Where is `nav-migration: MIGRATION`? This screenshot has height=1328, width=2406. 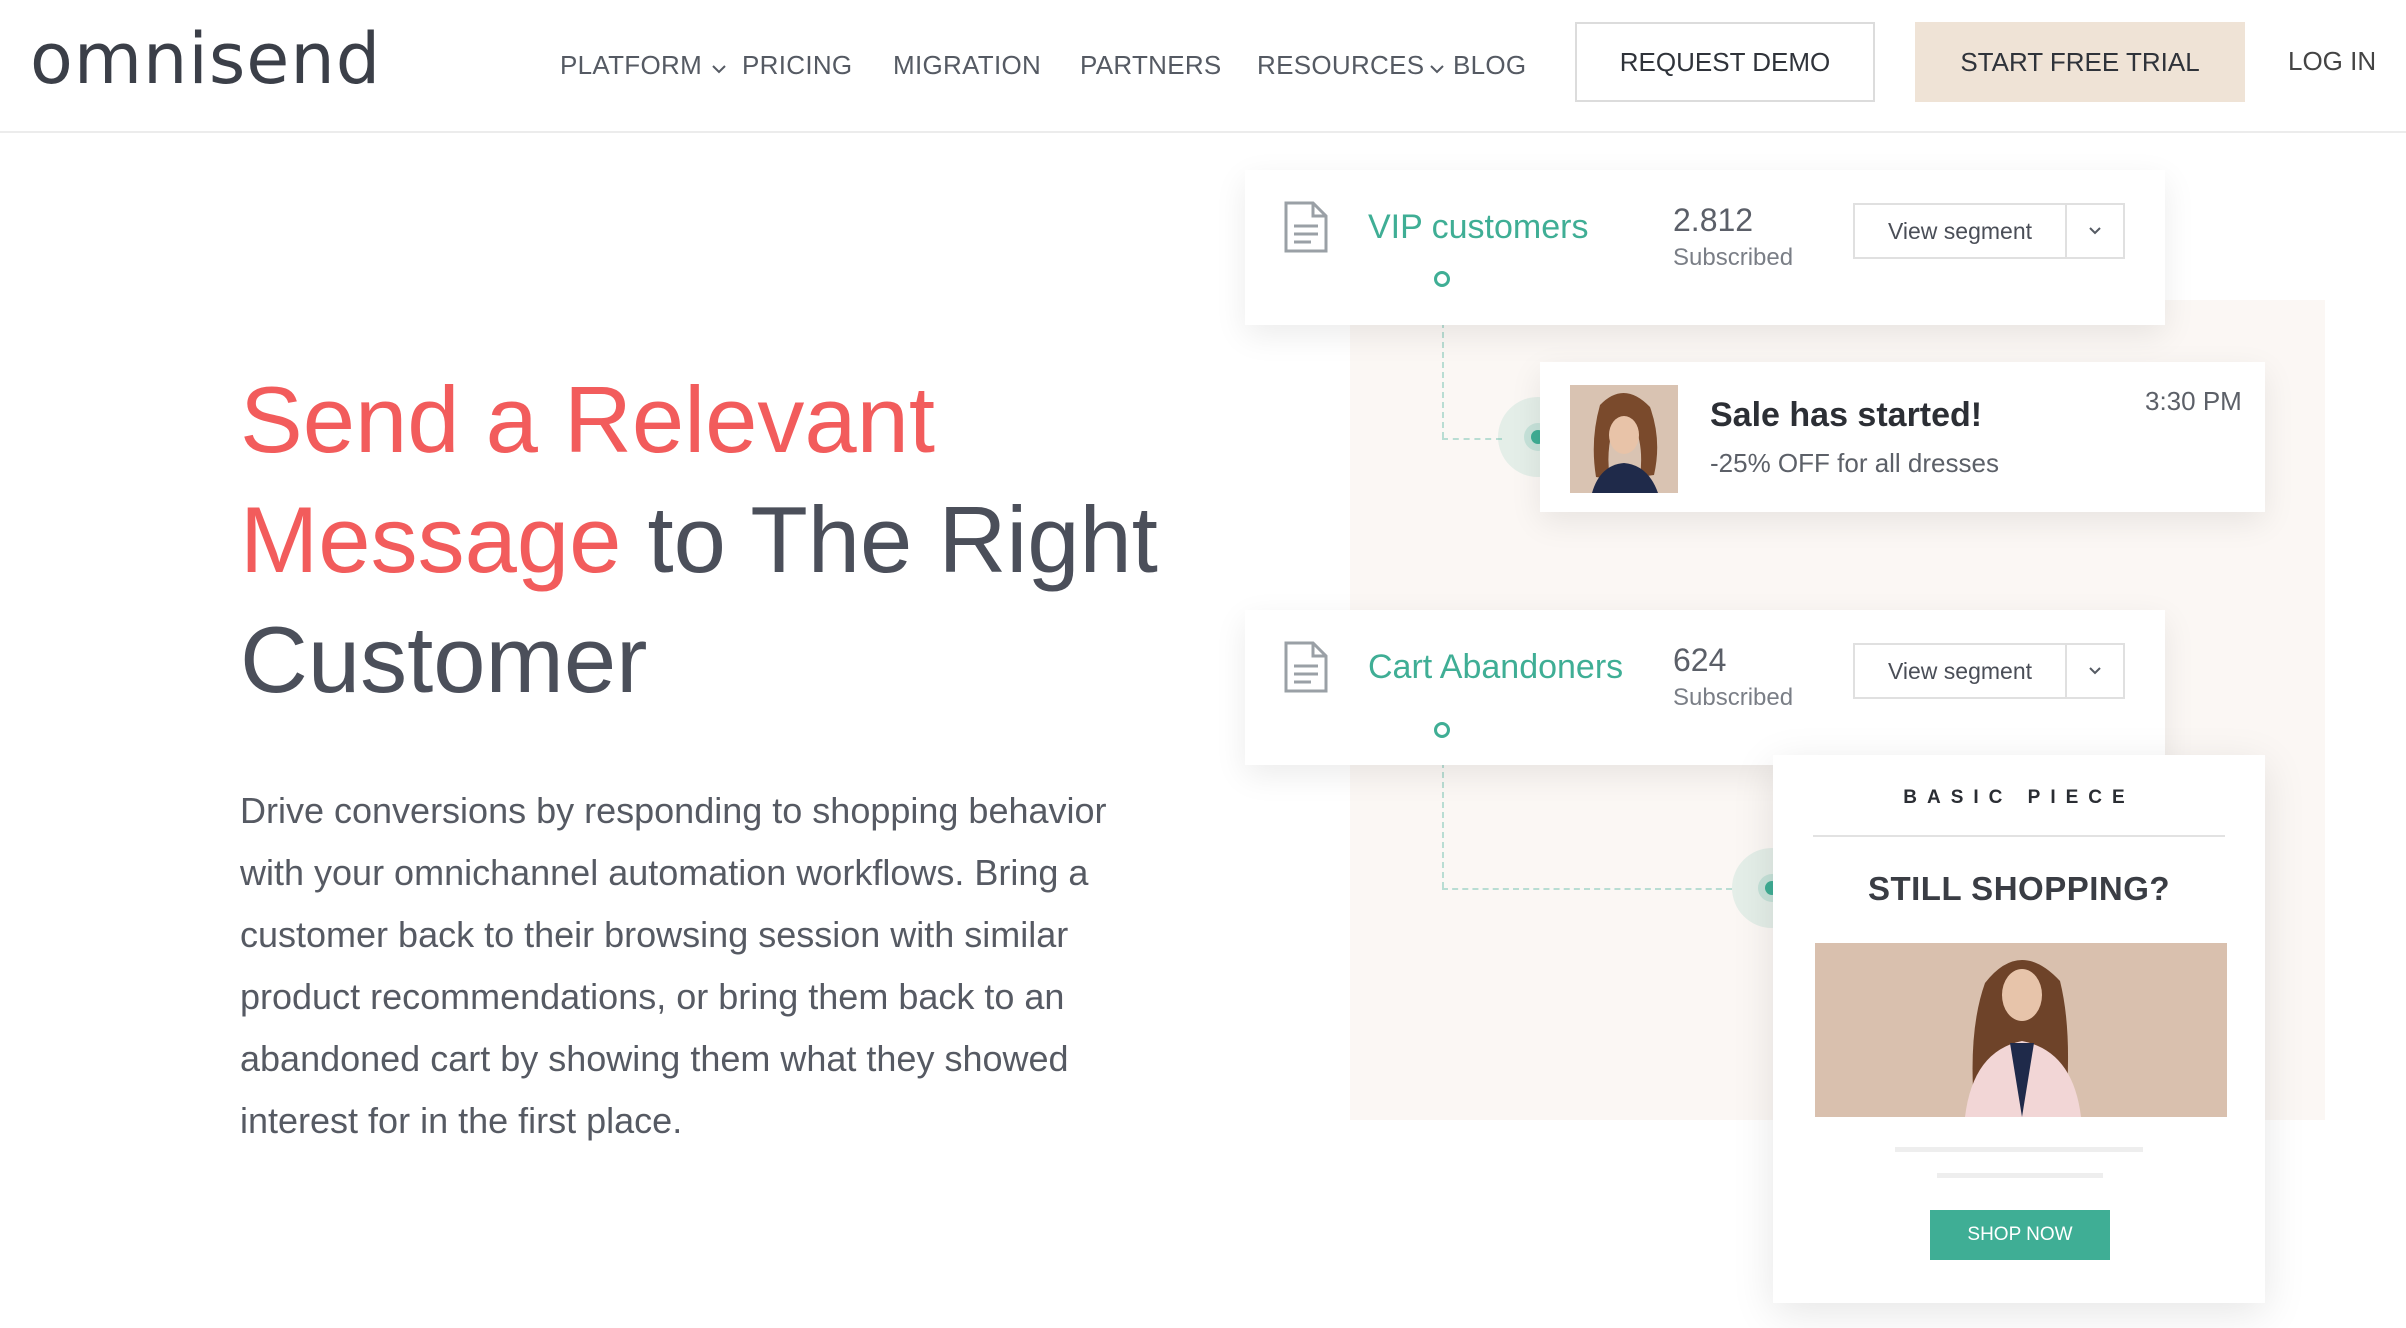 nav-migration: MIGRATION is located at coordinates (967, 65).